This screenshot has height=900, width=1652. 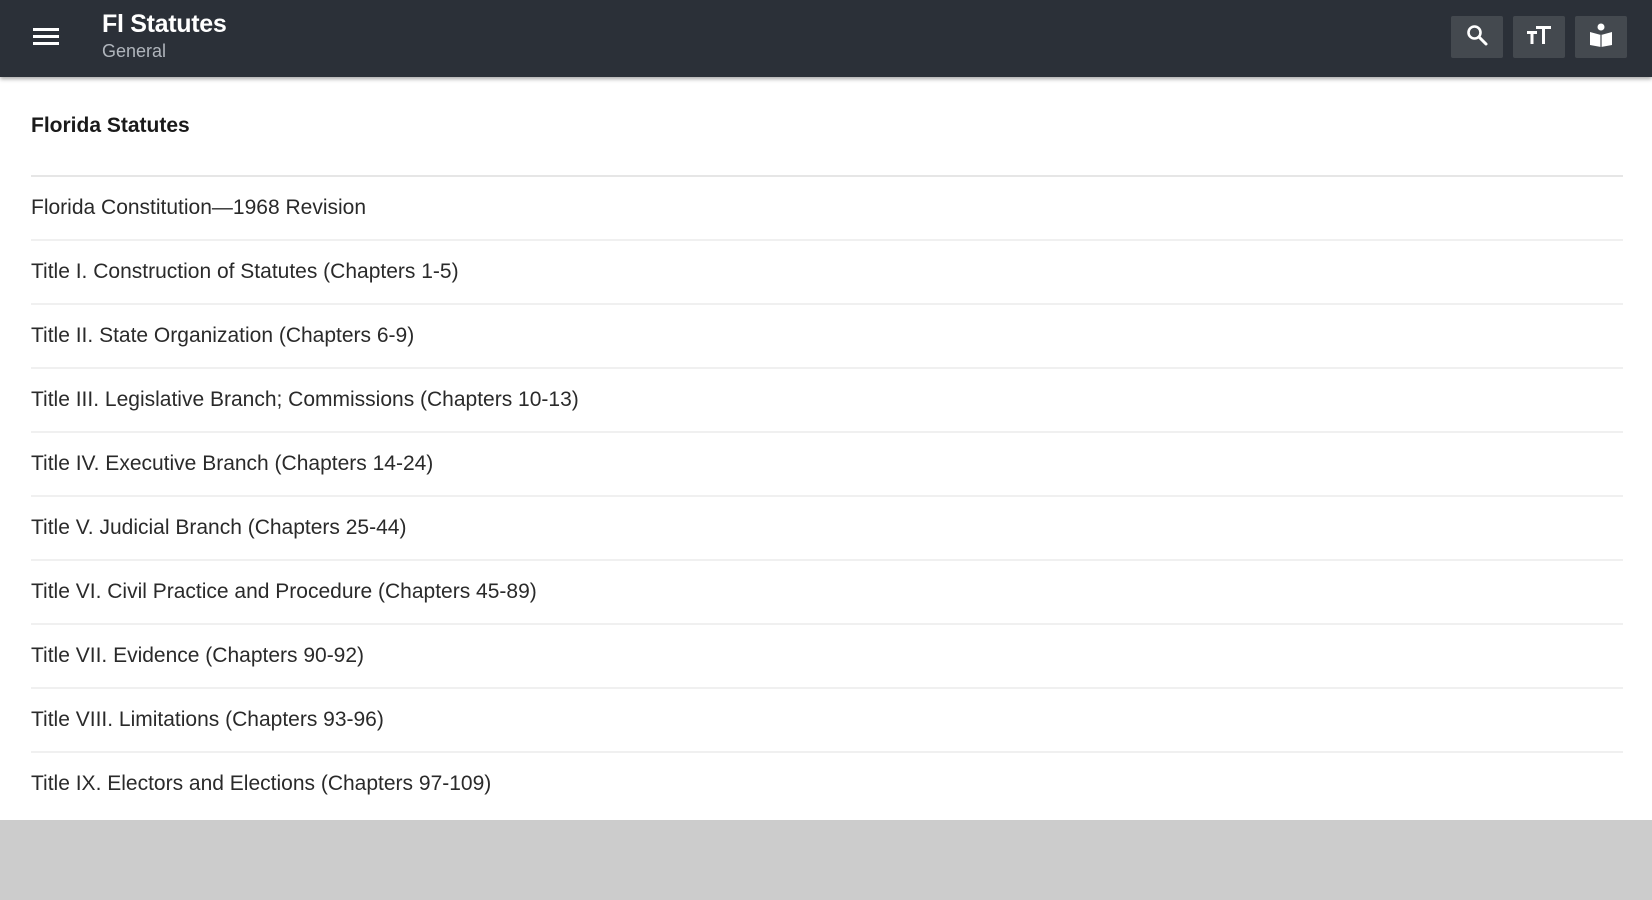 I want to click on app-bar: Fl Statutes General, so click(x=826, y=38).